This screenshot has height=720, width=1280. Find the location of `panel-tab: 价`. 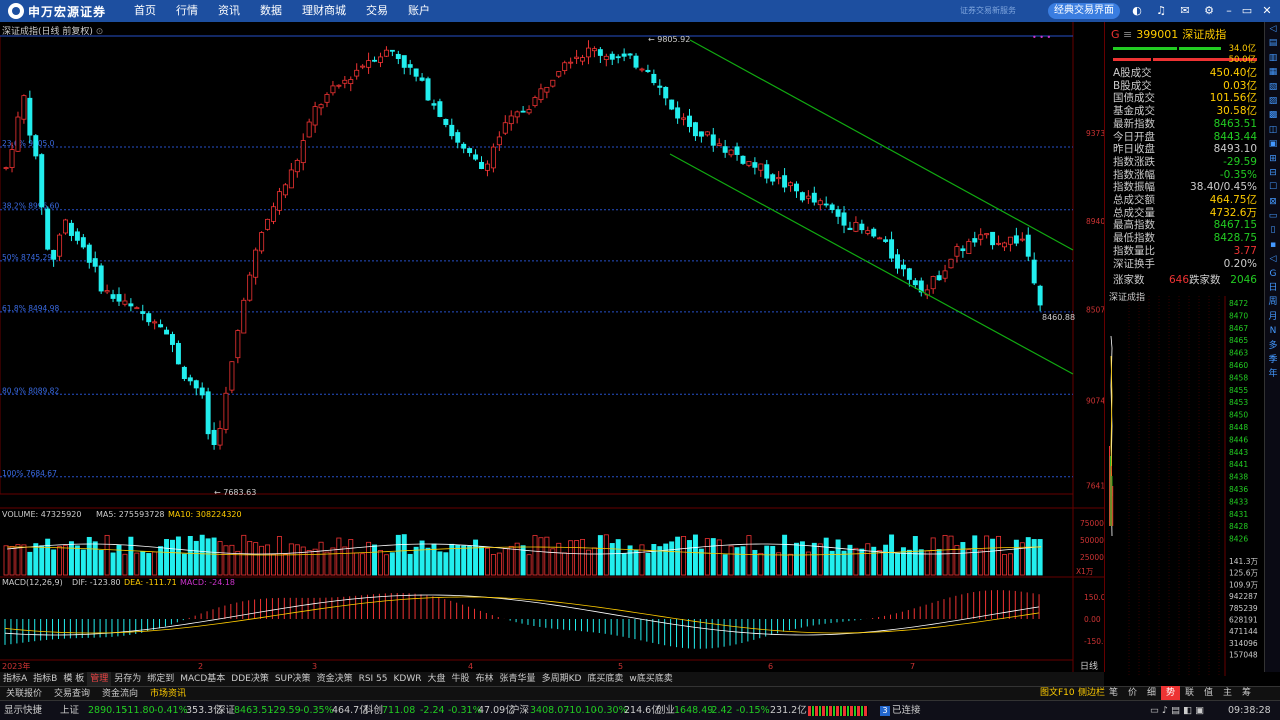

panel-tab: 价 is located at coordinates (1132, 693).